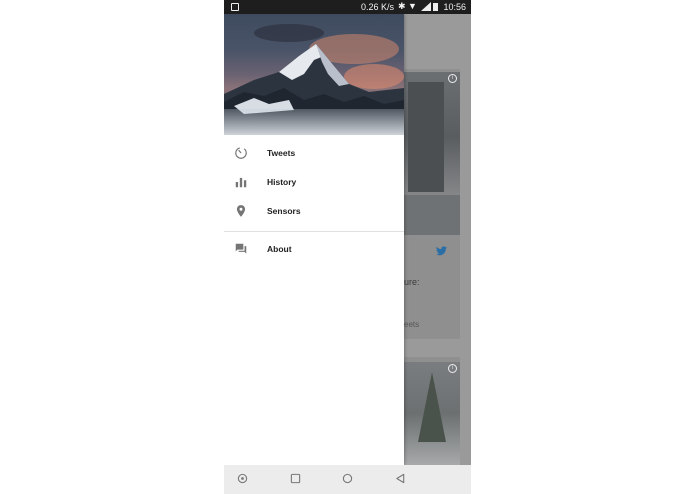 This screenshot has width=695, height=494. What do you see at coordinates (454, 7) in the screenshot?
I see `clock: 10:56` at bounding box center [454, 7].